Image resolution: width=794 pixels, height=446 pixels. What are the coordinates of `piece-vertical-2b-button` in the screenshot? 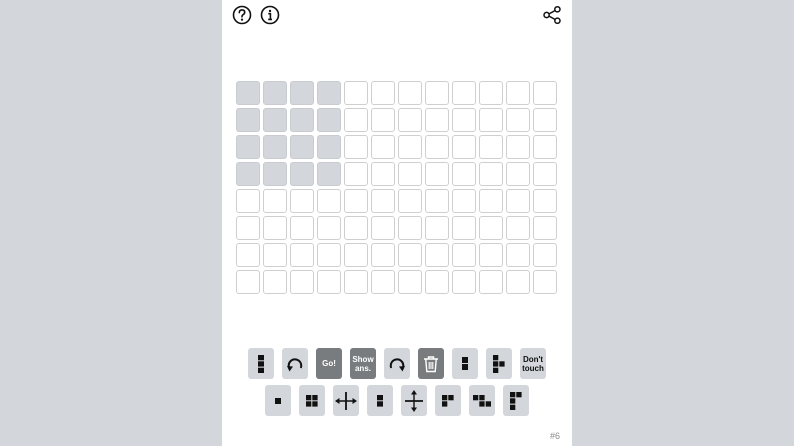 It's located at (380, 400).